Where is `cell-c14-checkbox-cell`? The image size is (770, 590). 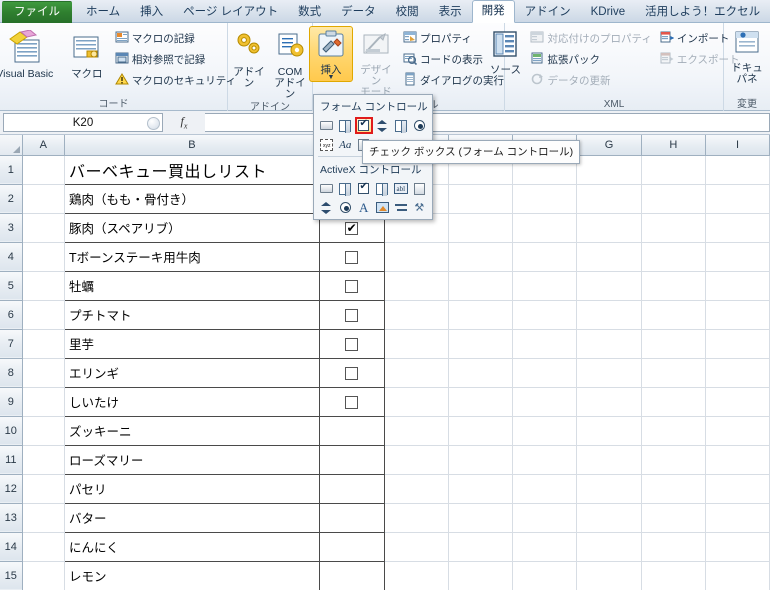 cell-c14-checkbox-cell is located at coordinates (351, 546).